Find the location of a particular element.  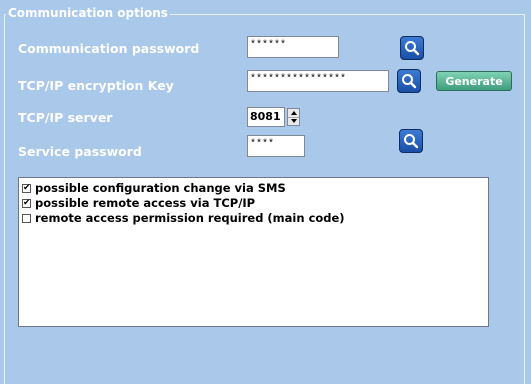

option-remote-tcpip: ✔ possible remote access via TCP/IP is located at coordinates (138, 203).